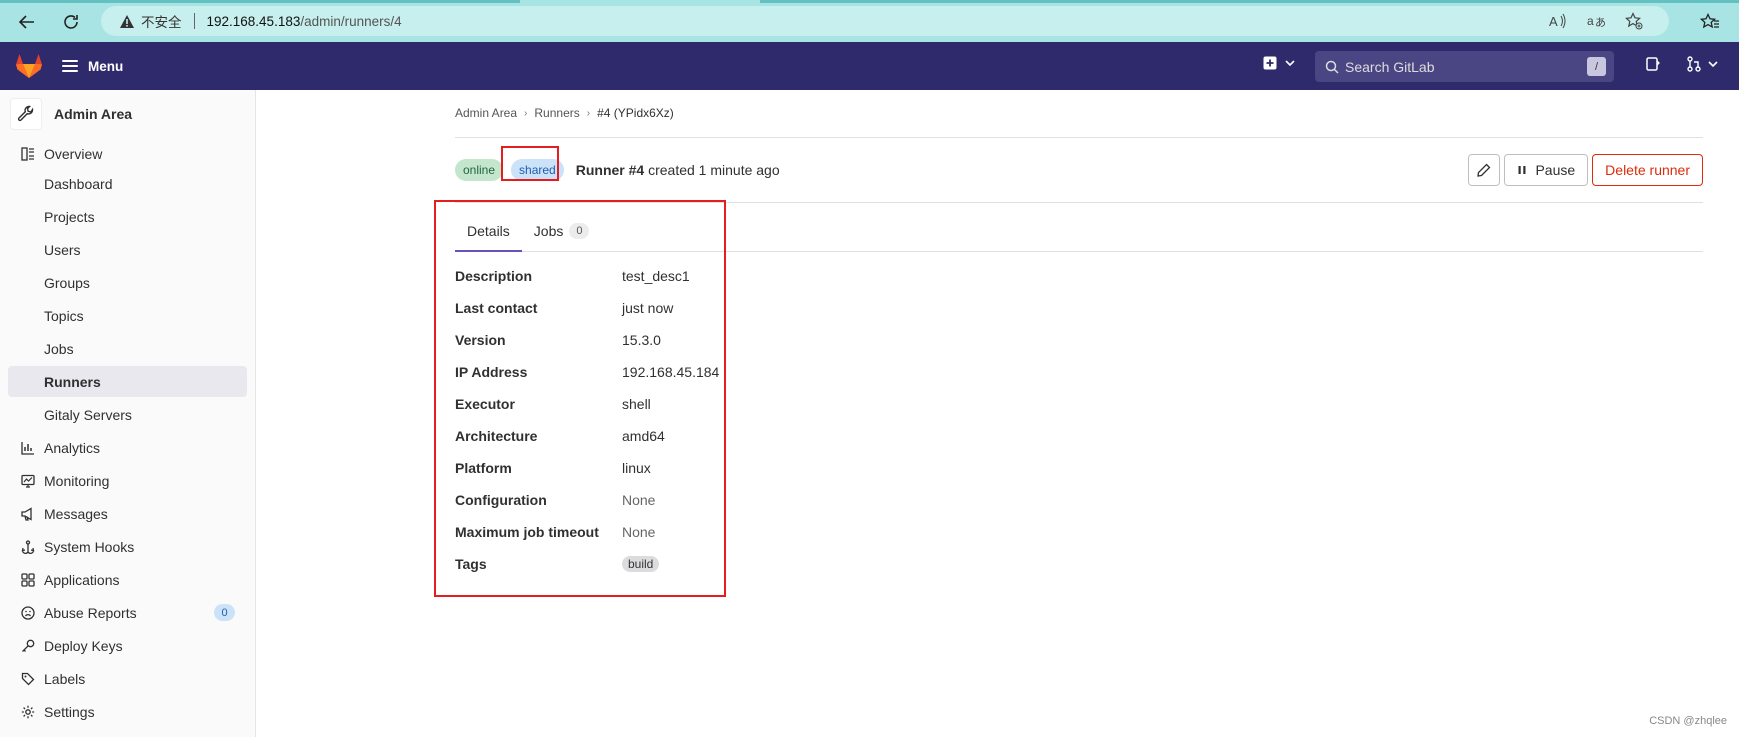  I want to click on sidebar-header: Admin Area, so click(71, 114).